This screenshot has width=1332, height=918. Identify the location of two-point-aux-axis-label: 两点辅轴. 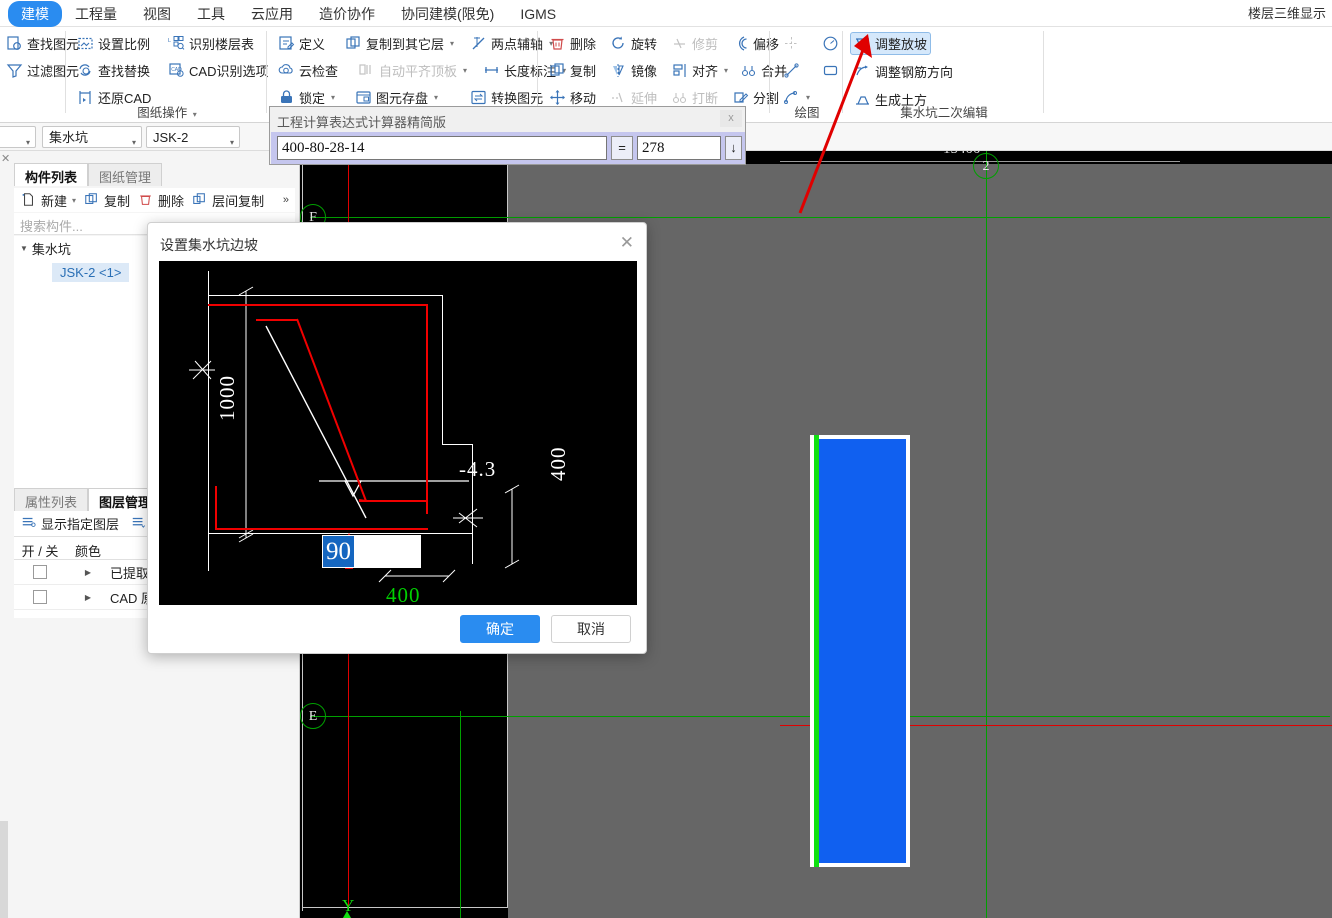
(517, 44).